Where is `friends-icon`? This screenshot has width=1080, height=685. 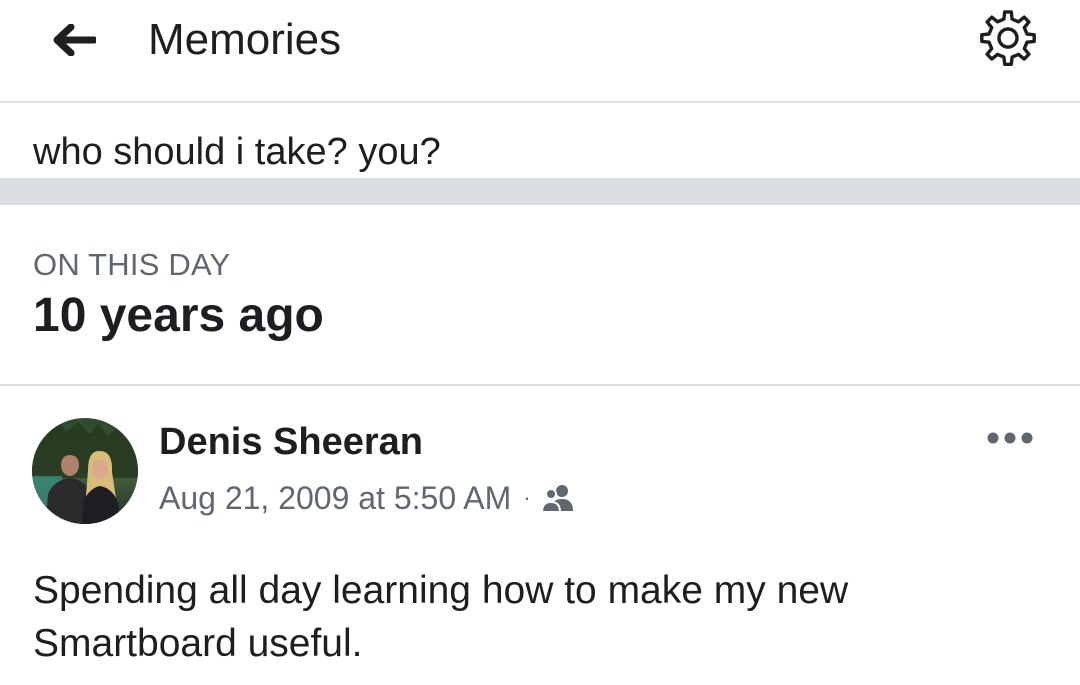
friends-icon is located at coordinates (557, 498).